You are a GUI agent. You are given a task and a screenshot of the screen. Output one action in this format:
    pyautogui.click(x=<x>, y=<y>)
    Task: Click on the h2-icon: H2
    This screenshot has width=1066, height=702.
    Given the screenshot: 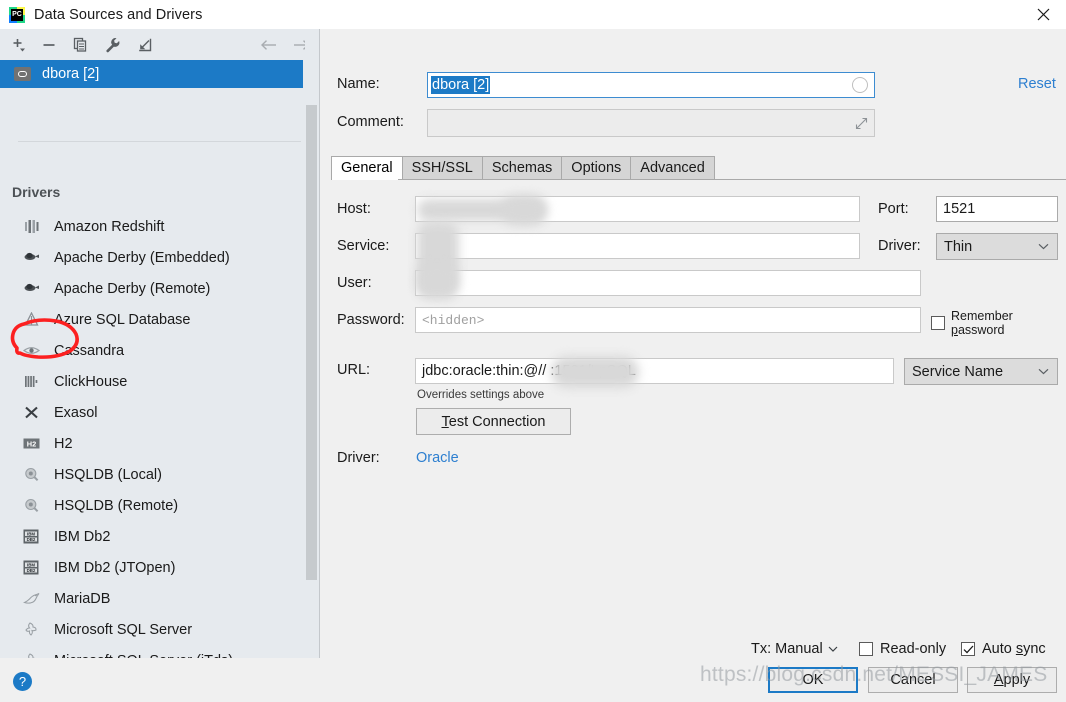 What is the action you would take?
    pyautogui.click(x=31, y=444)
    